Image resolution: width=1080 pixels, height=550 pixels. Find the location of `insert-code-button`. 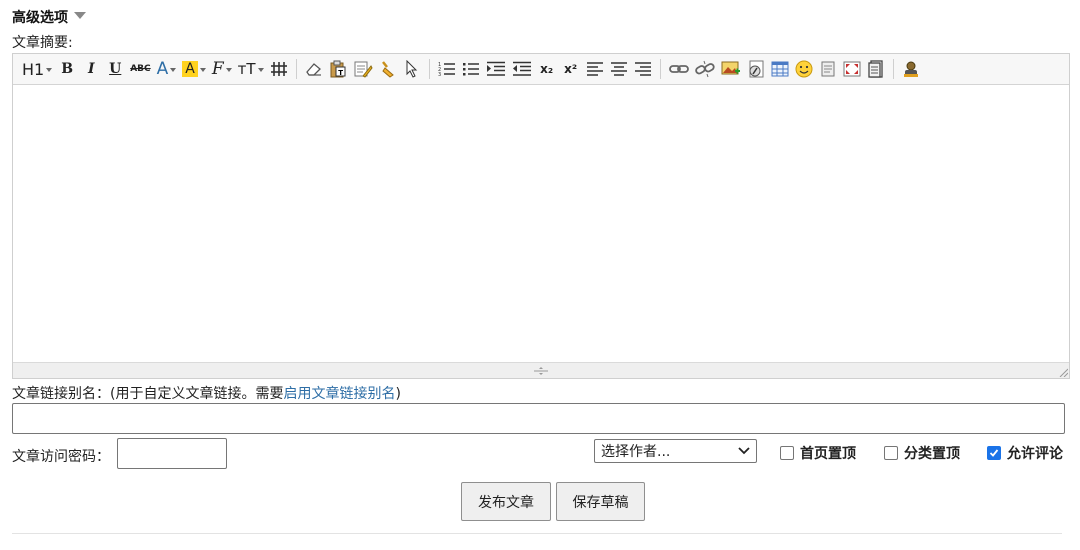

insert-code-button is located at coordinates (828, 69).